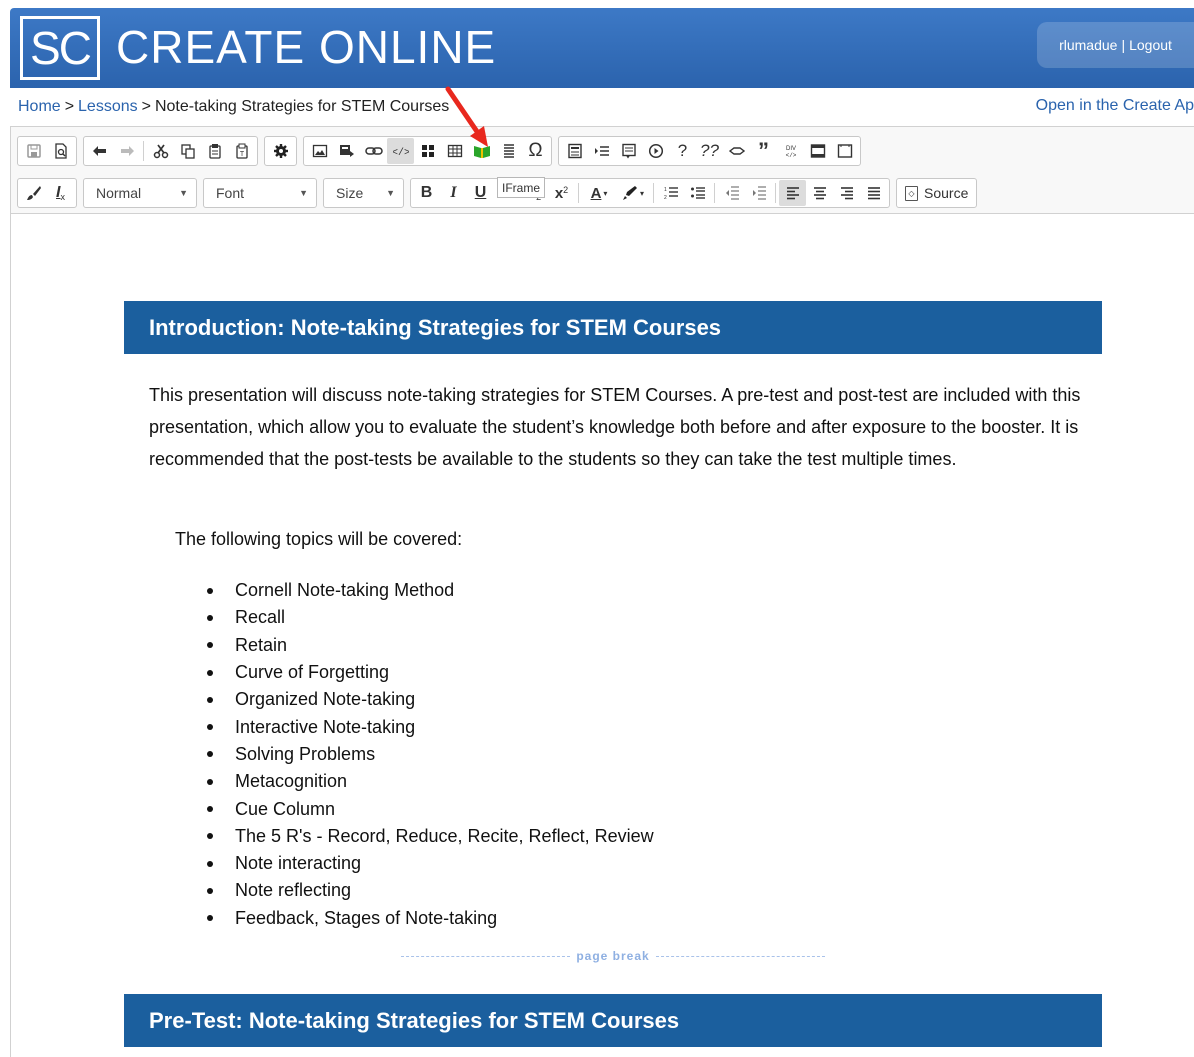 Image resolution: width=1194 pixels, height=1057 pixels. Describe the element at coordinates (601, 151) in the screenshot. I see `list-indent-icon` at that location.